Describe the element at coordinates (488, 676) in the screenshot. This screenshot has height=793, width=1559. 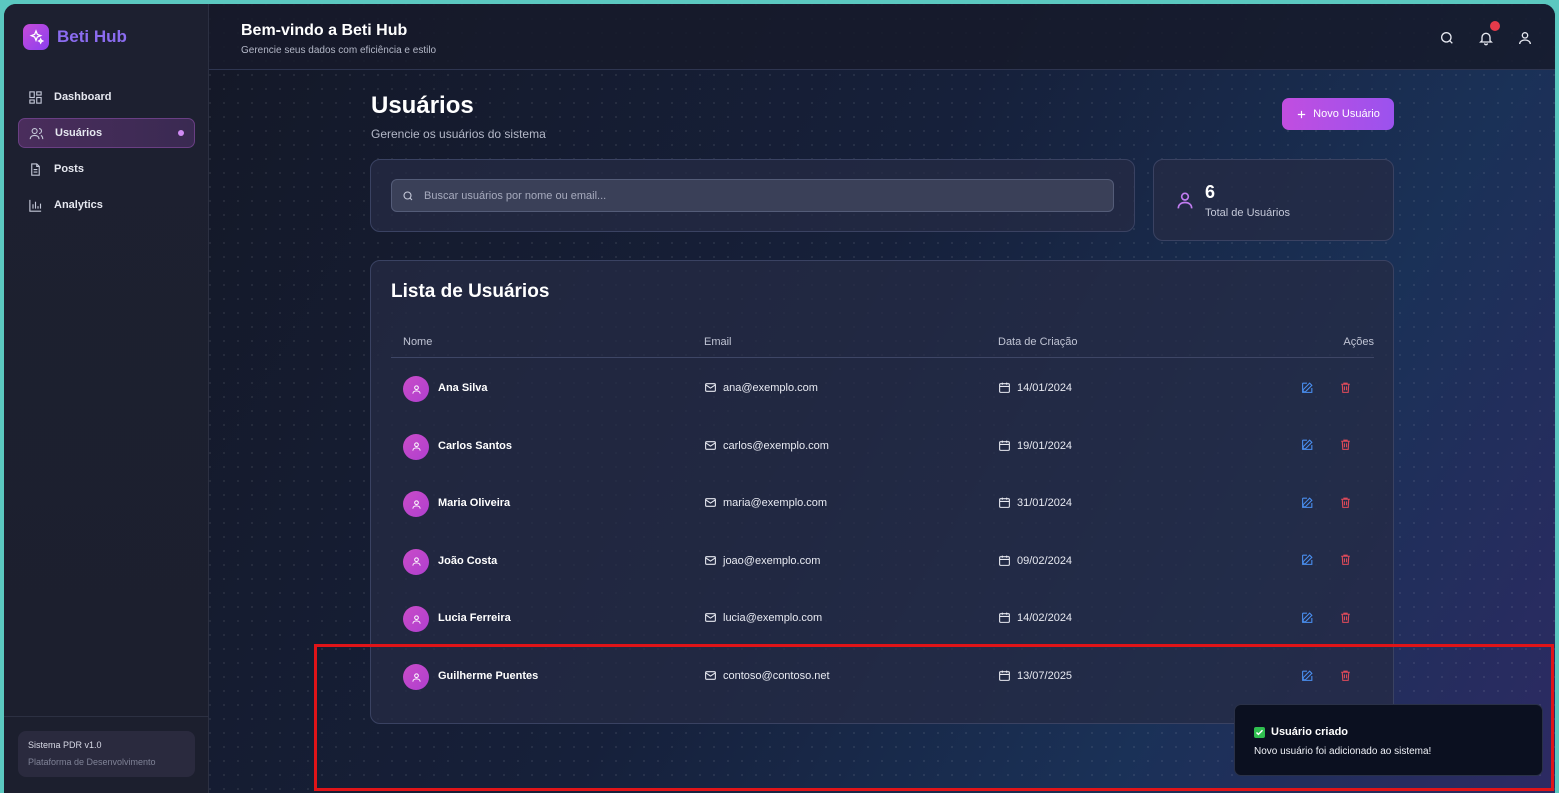
I see `user-name: Guilherme Puentes` at that location.